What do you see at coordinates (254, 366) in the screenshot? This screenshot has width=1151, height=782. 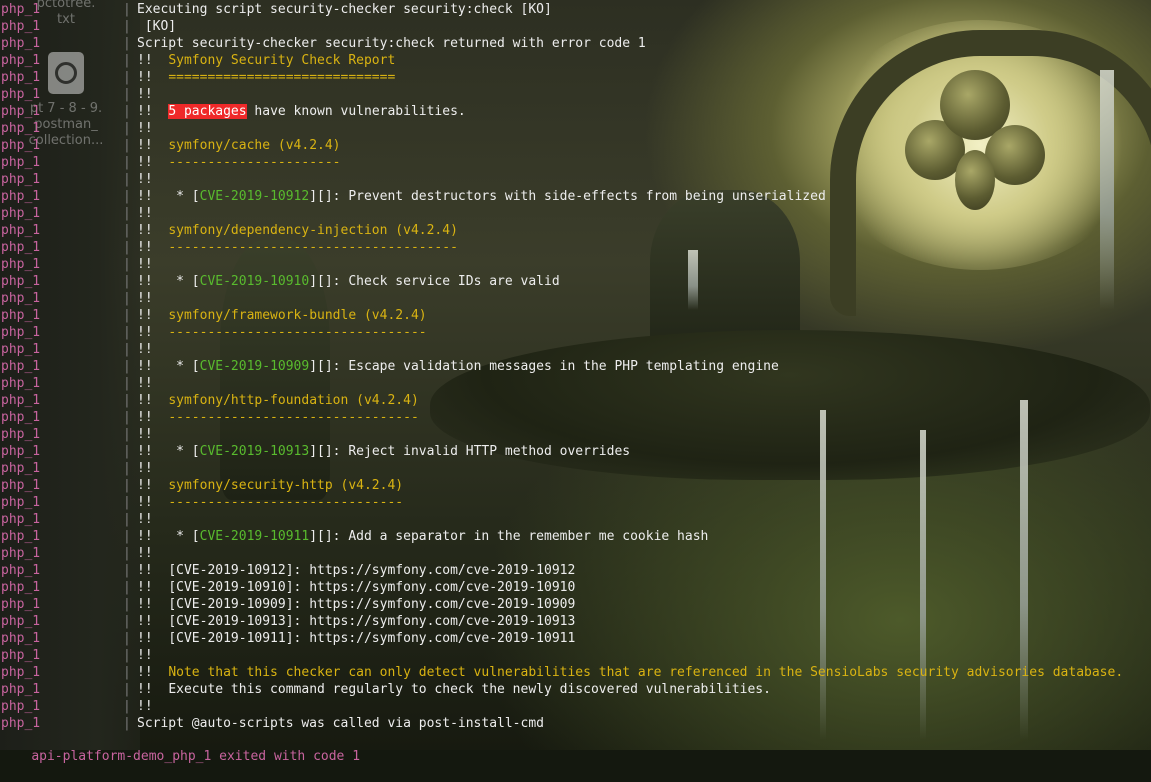 I see `cve-id: CVE-2019-10909` at bounding box center [254, 366].